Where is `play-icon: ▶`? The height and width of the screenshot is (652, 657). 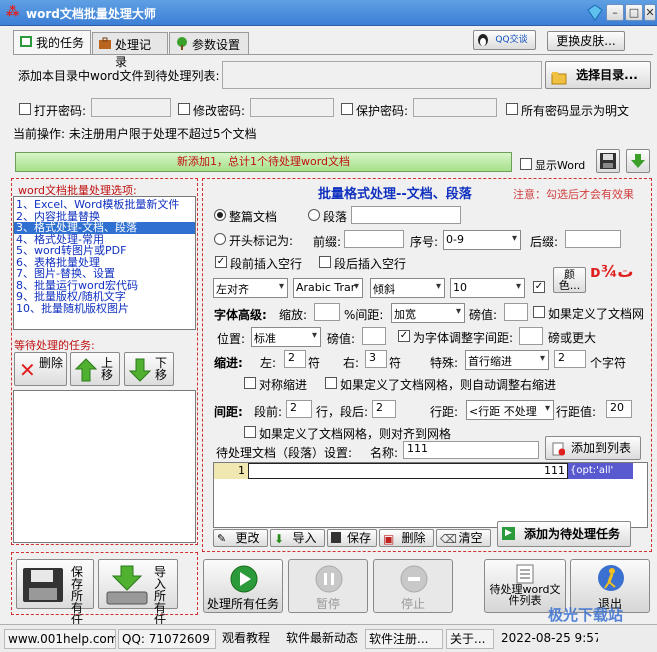
play-icon: ▶ is located at coordinates (508, 533).